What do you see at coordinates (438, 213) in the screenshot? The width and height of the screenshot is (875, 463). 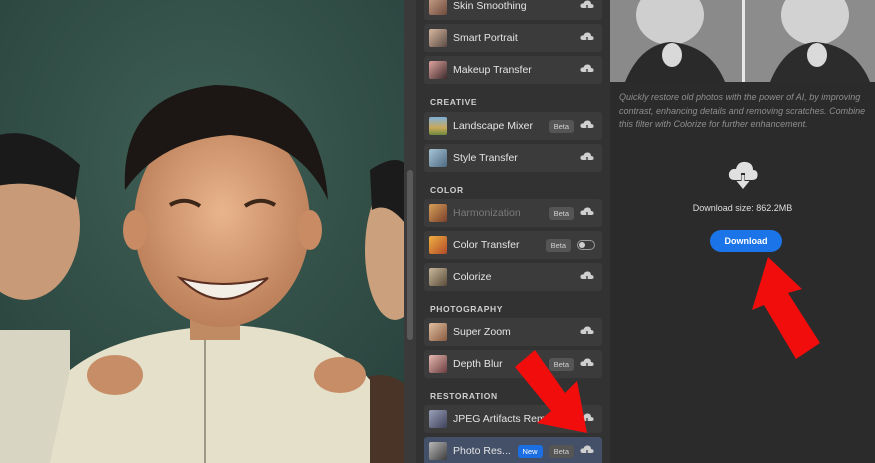 I see `harmonization-thumb-icon` at bounding box center [438, 213].